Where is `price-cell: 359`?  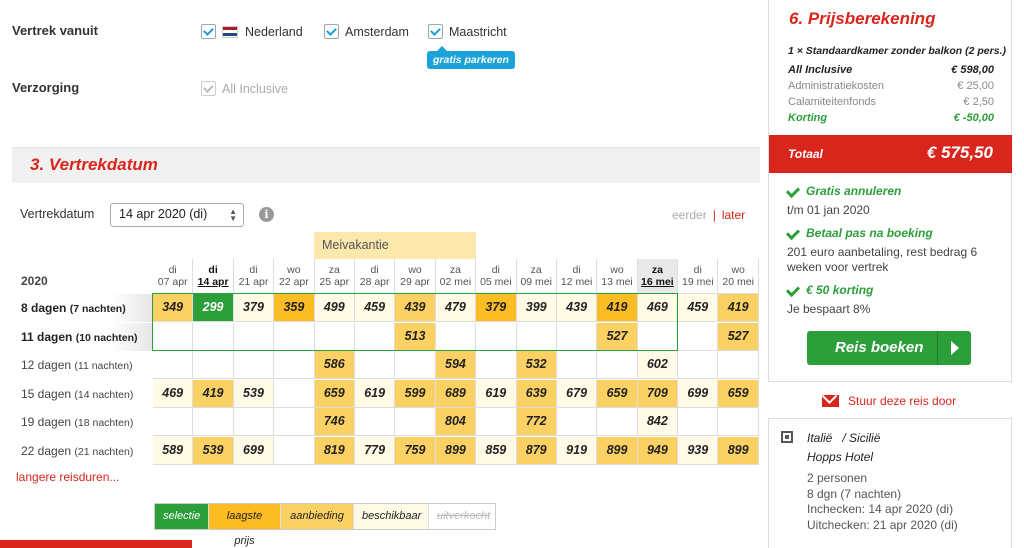 price-cell: 359 is located at coordinates (294, 308).